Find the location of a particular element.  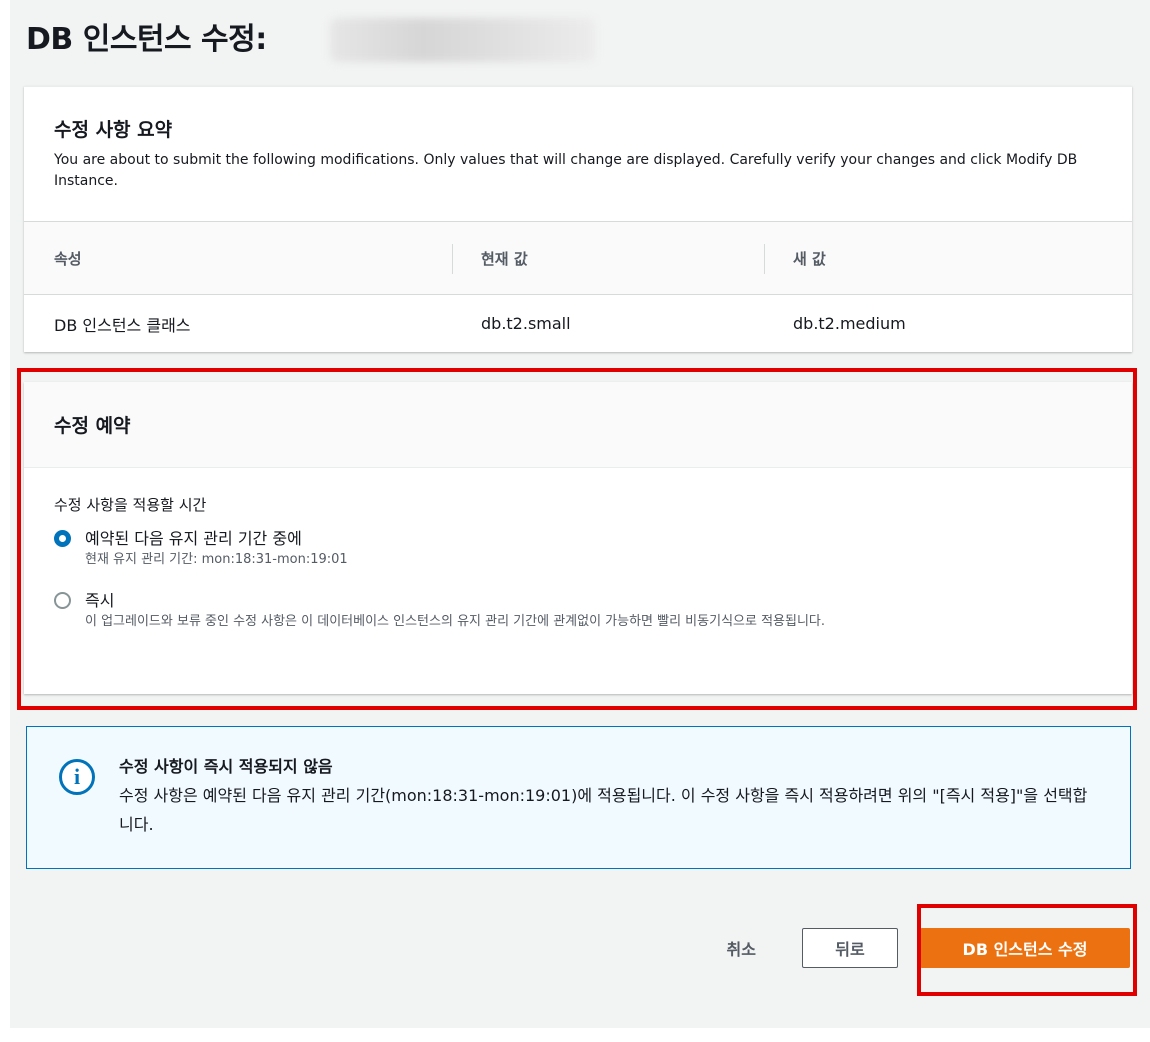

column-header-new: 새 값 is located at coordinates (809, 258).